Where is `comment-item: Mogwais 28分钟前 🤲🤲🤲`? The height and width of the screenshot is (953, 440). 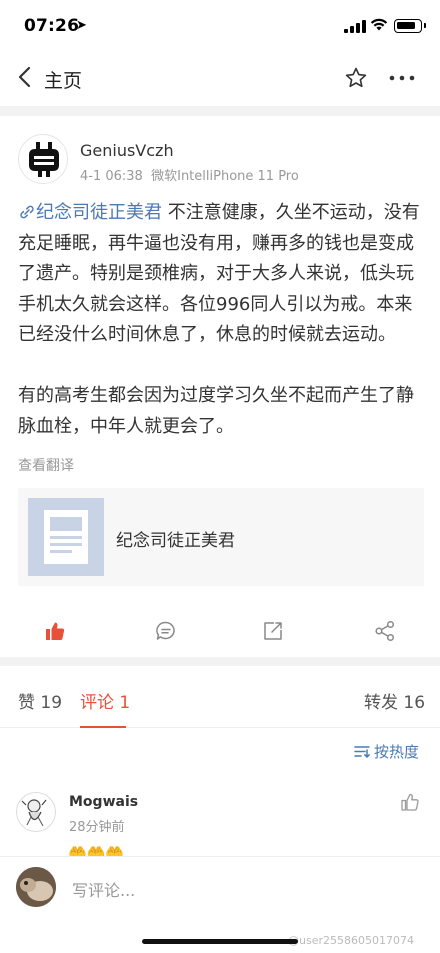
comment-item: Mogwais 28分钟前 🤲🤲🤲 is located at coordinates (220, 822).